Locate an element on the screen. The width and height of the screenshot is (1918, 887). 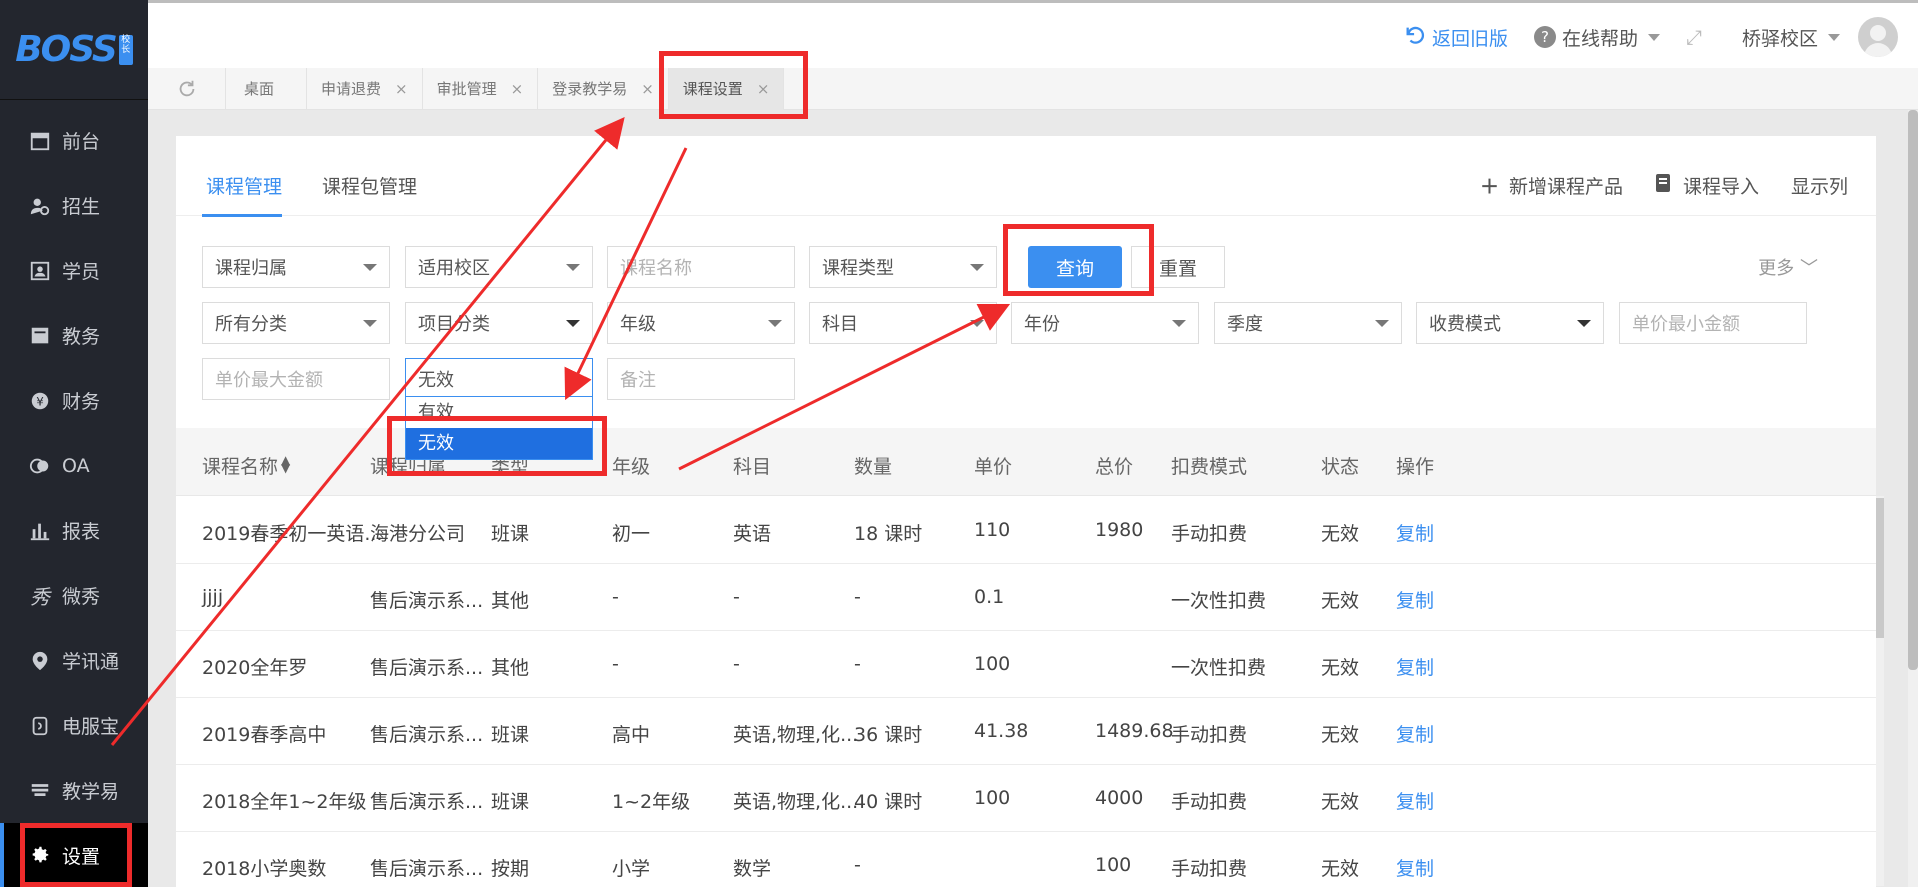
chevron-down-icon: ﹀ is located at coordinates (1809, 268).